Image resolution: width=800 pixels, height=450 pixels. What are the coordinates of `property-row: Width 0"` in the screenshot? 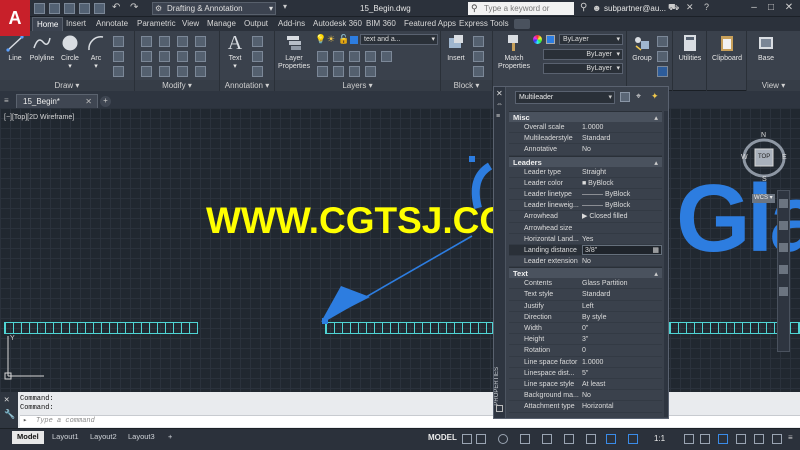 It's located at (585, 329).